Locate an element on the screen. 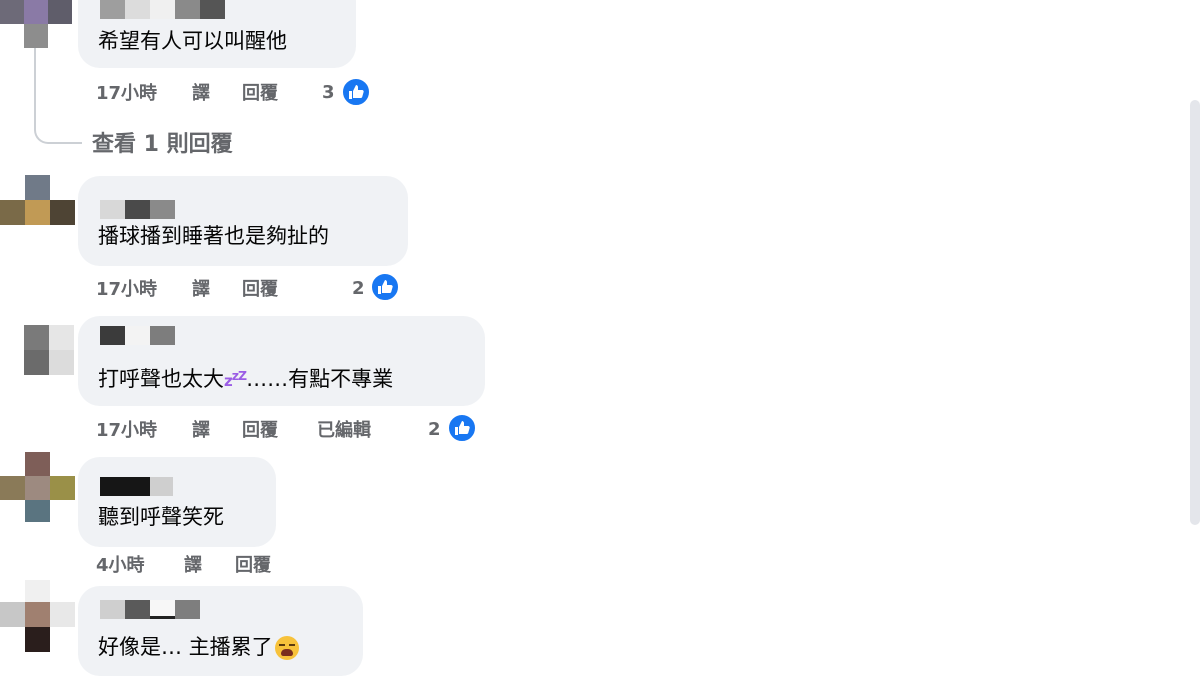 This screenshot has height=676, width=1200. comment-actions: 17小時 譯 回覆 2 is located at coordinates (241, 288).